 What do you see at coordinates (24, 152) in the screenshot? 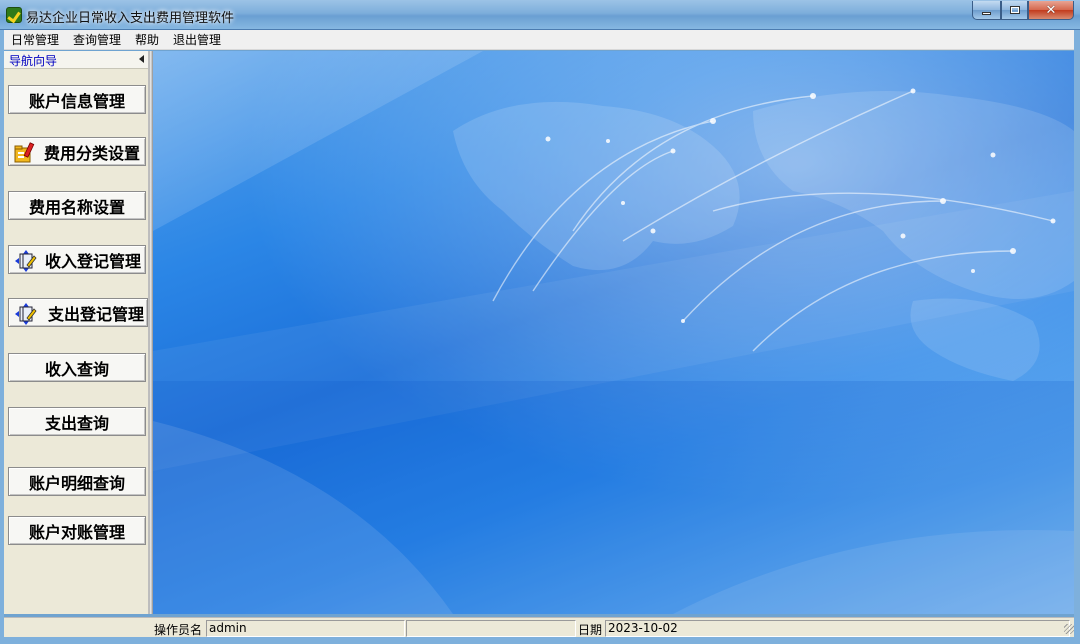
I see `folder-settings-icon` at bounding box center [24, 152].